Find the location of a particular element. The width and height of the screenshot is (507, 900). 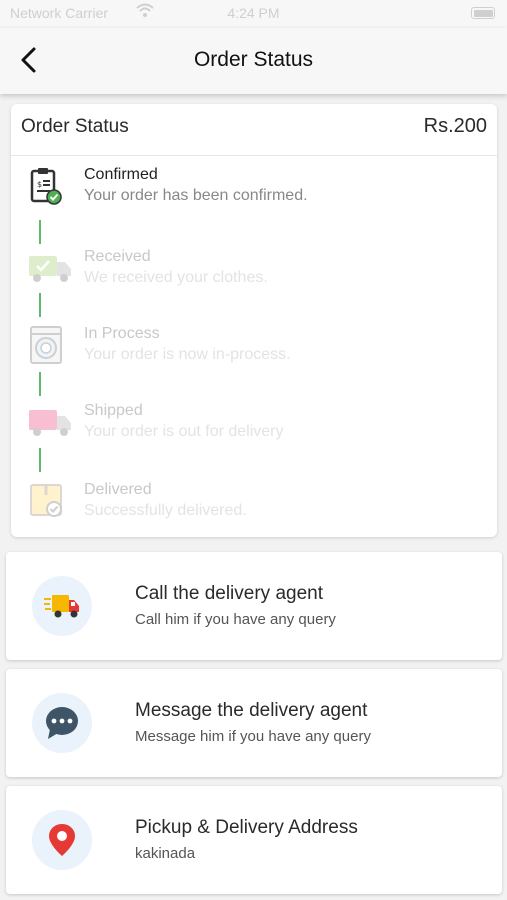

clipboard-check-icon: $ is located at coordinates (47, 186).